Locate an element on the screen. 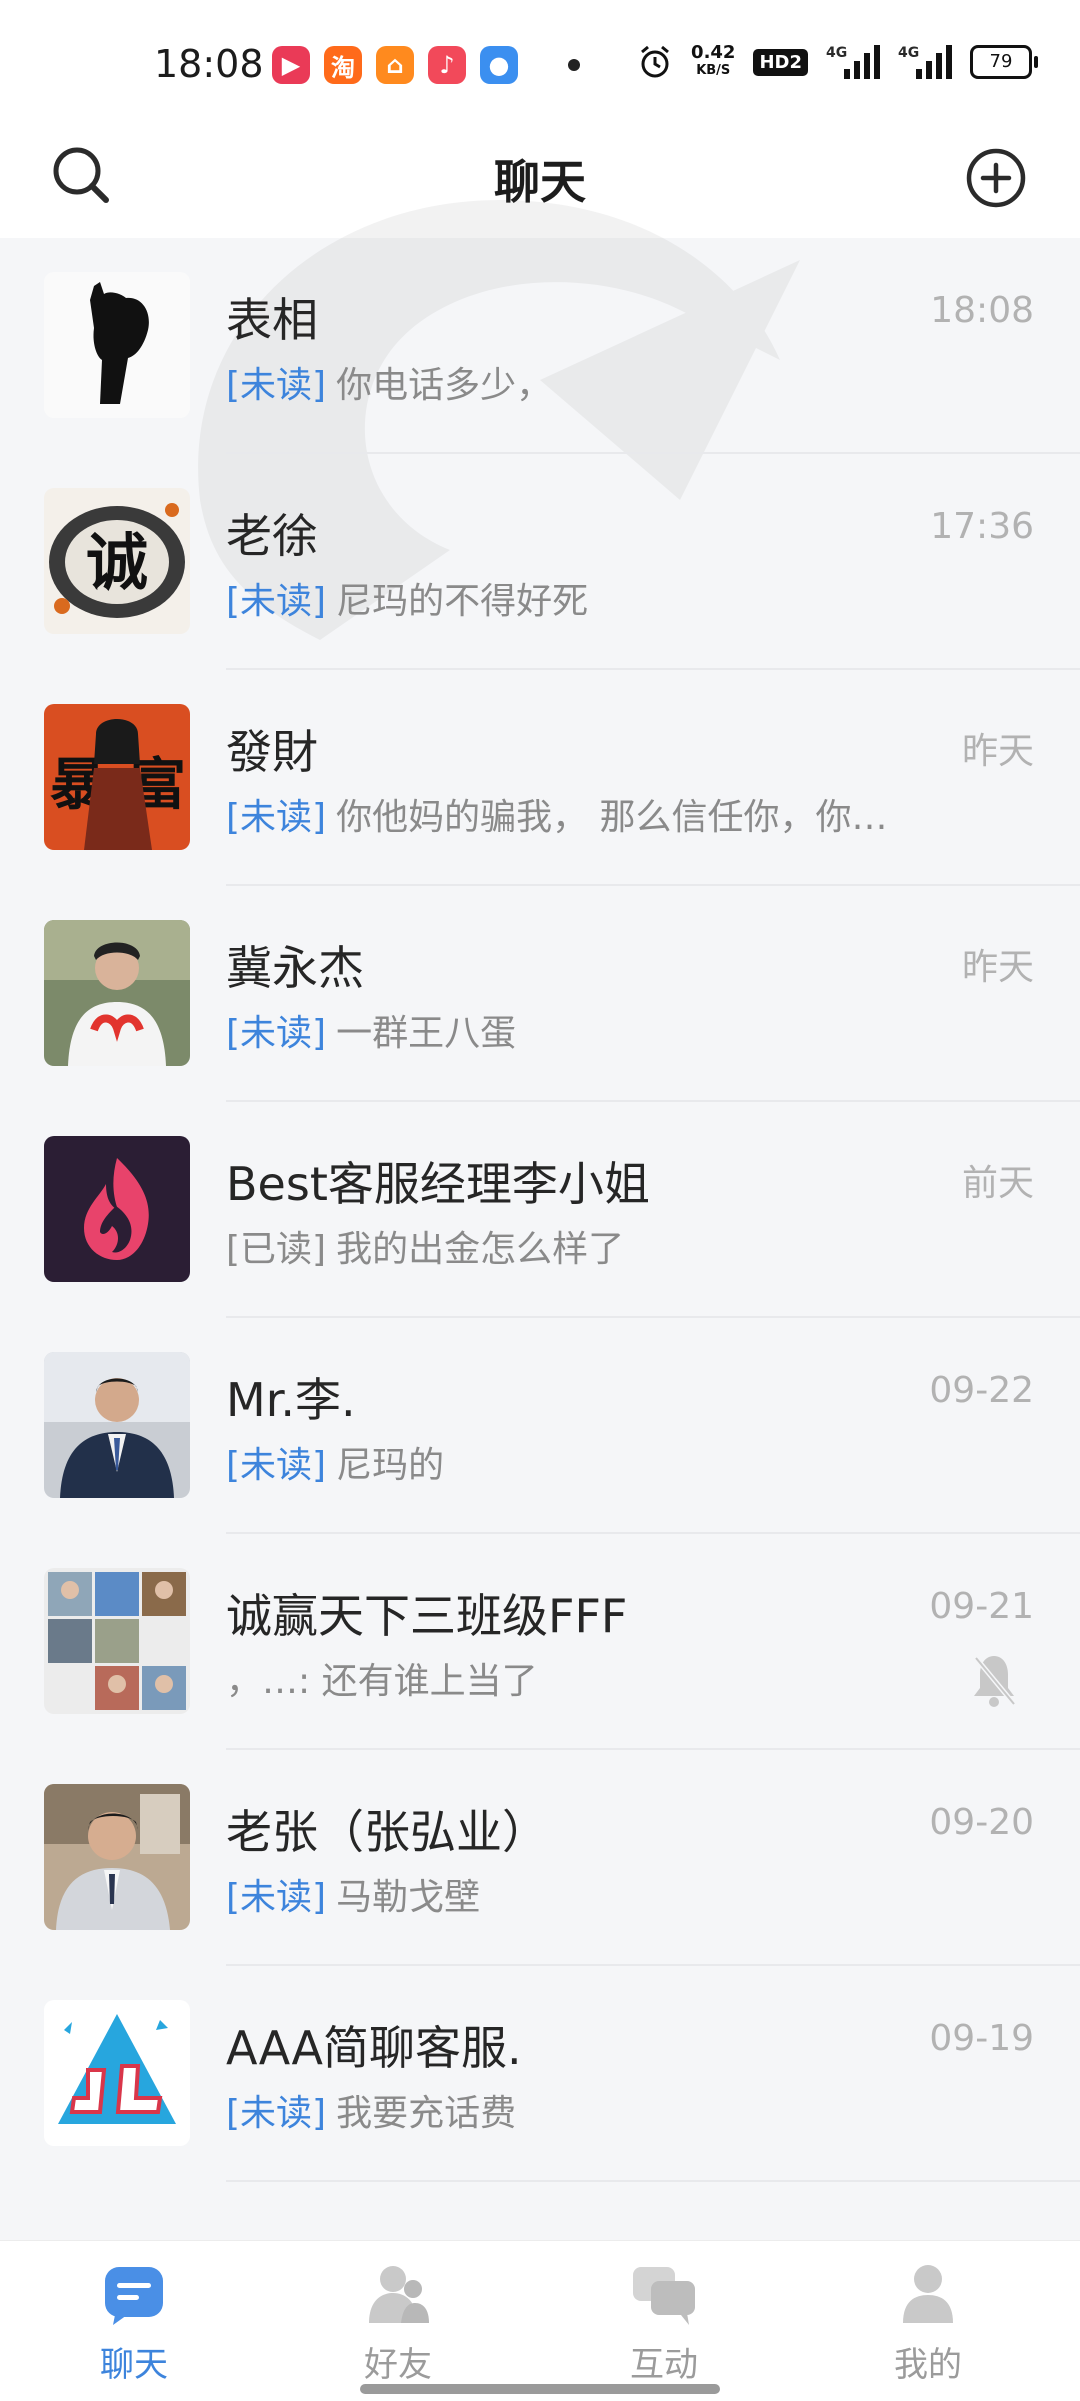  chat-time: 09-19 is located at coordinates (981, 2038).